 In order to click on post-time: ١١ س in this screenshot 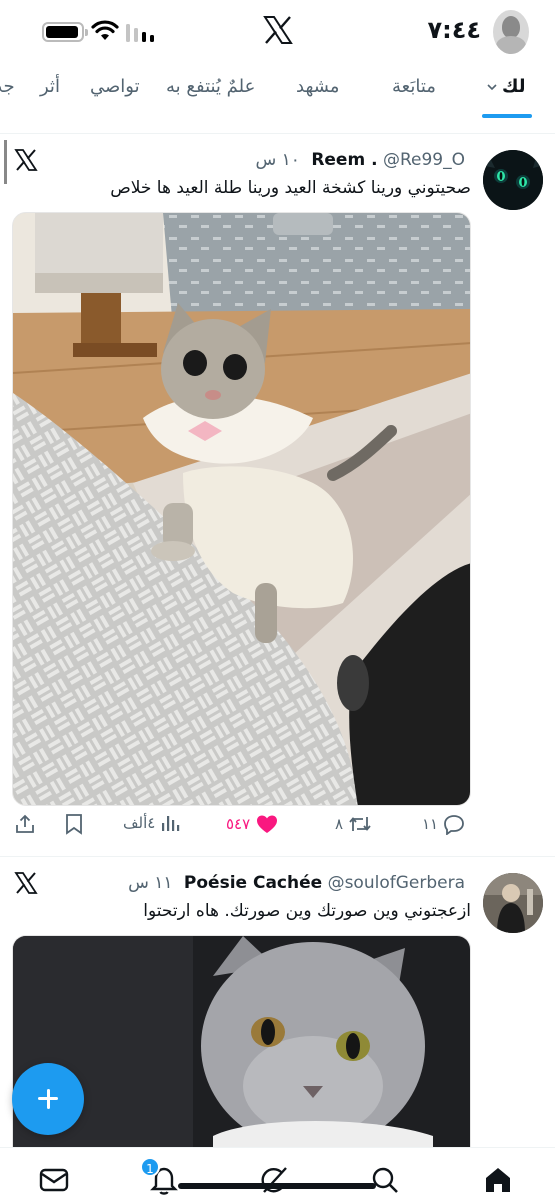, I will do `click(150, 883)`.